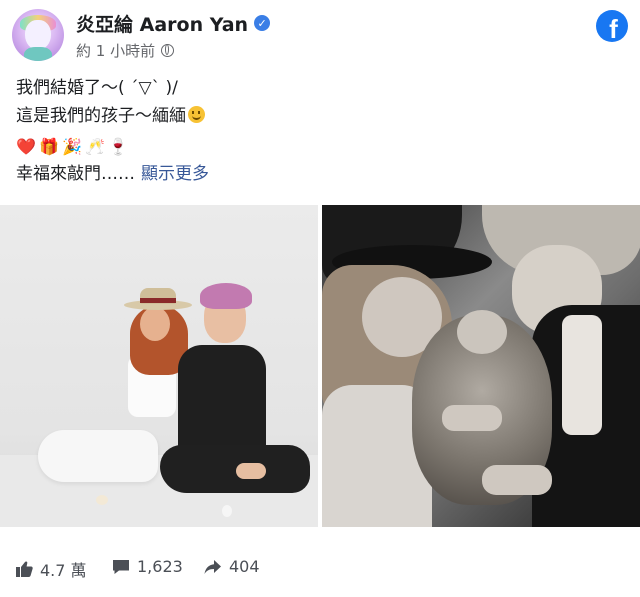 The image size is (640, 597). Describe the element at coordinates (51, 569) in the screenshot. I see `like-count: 4.7 萬` at that location.